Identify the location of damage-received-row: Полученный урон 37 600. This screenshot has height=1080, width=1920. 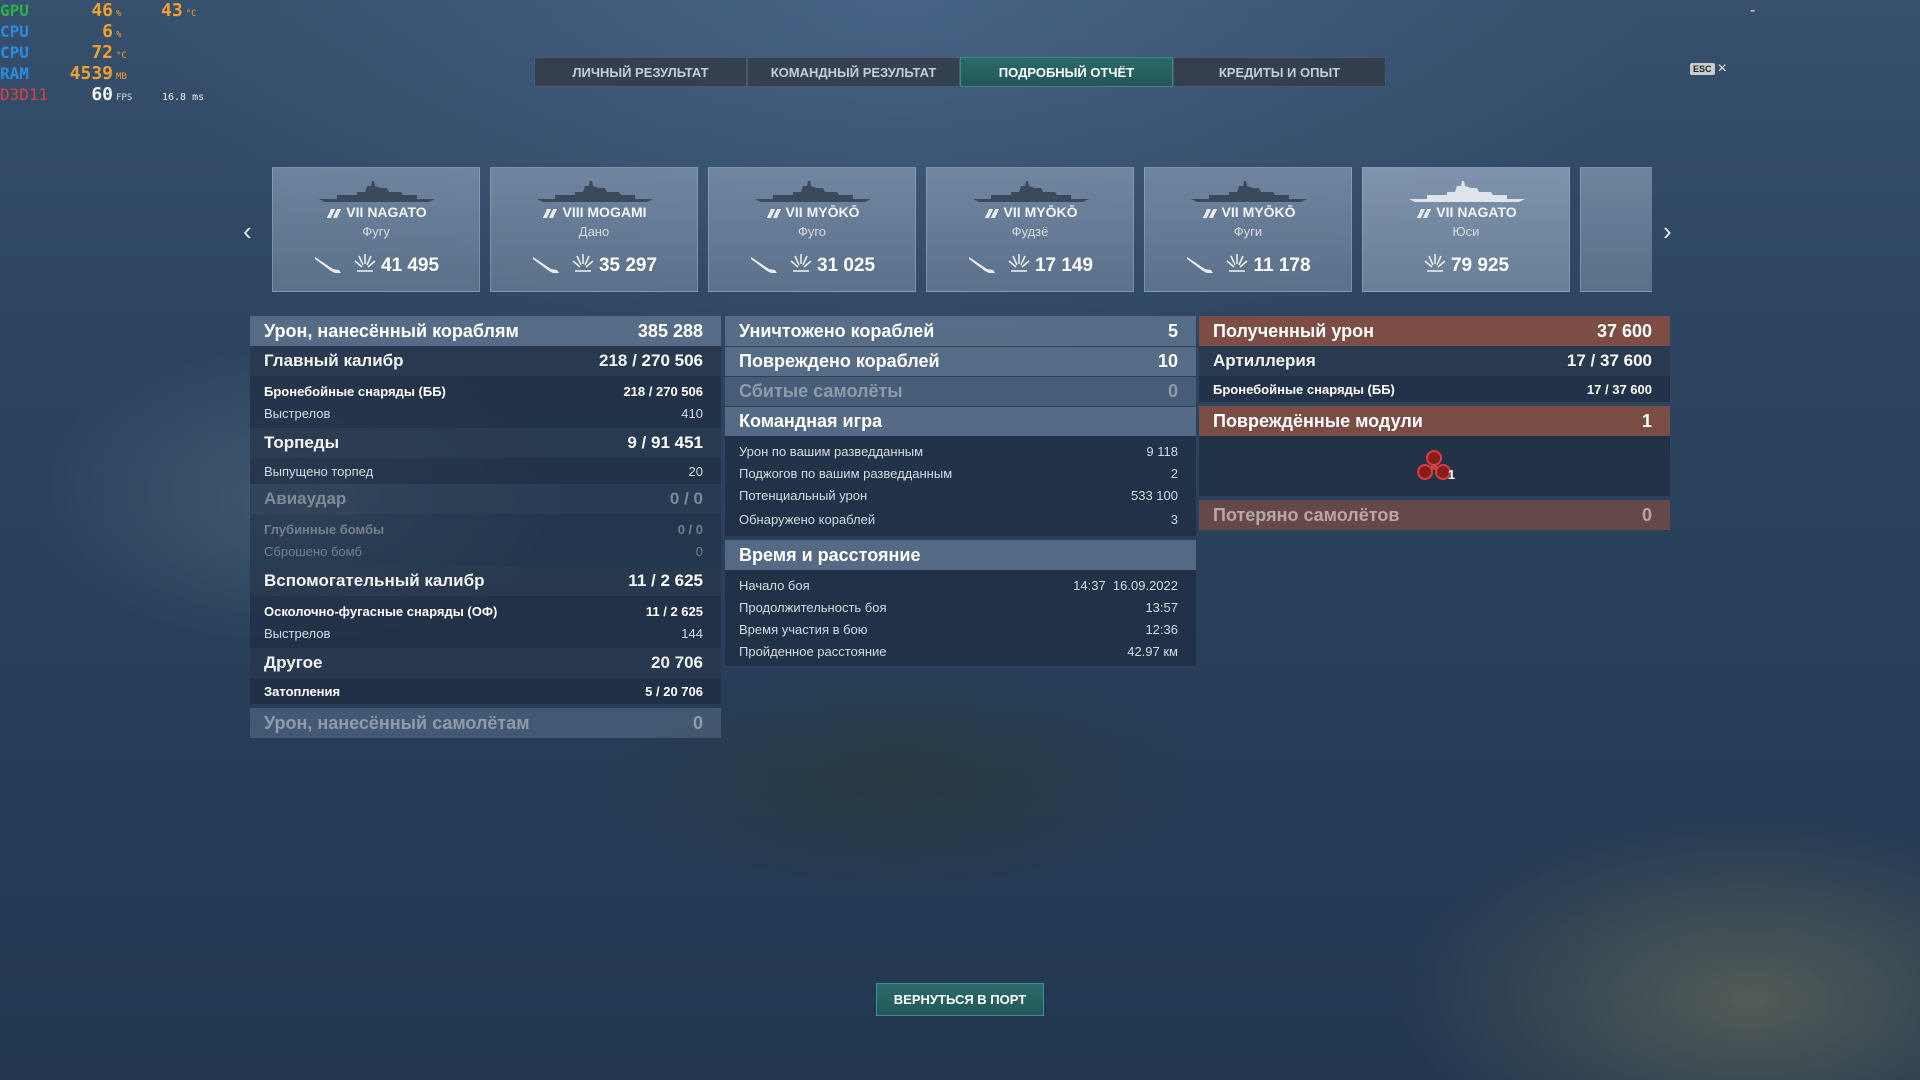
(1434, 331).